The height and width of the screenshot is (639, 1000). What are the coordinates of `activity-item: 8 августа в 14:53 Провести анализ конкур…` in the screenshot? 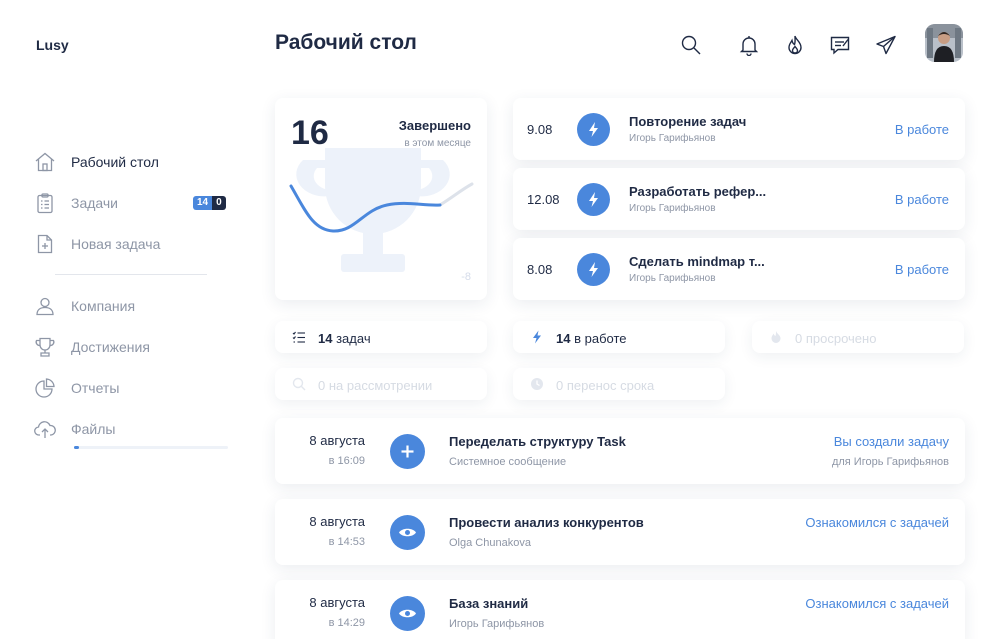 It's located at (620, 532).